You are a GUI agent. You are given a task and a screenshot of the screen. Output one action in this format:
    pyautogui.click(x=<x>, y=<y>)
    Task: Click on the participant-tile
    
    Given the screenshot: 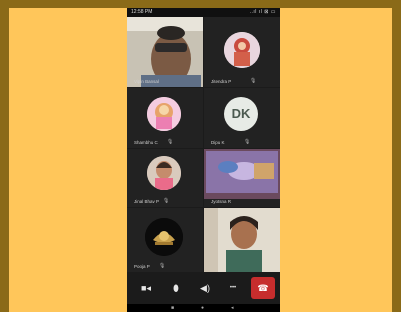 What is the action you would take?
    pyautogui.click(x=242, y=240)
    